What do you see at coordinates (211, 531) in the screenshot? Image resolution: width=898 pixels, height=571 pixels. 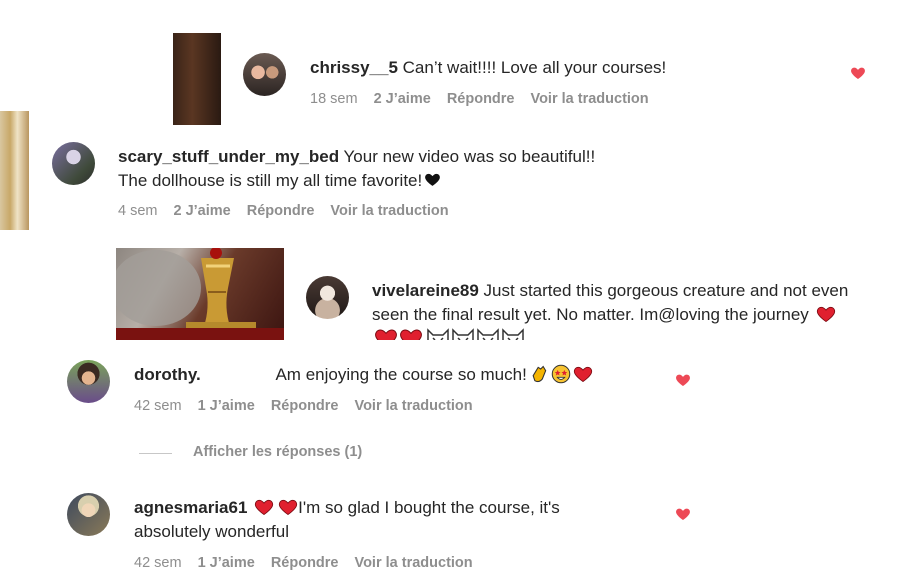 I see `comment-body-line2: absolutely wonderful` at bounding box center [211, 531].